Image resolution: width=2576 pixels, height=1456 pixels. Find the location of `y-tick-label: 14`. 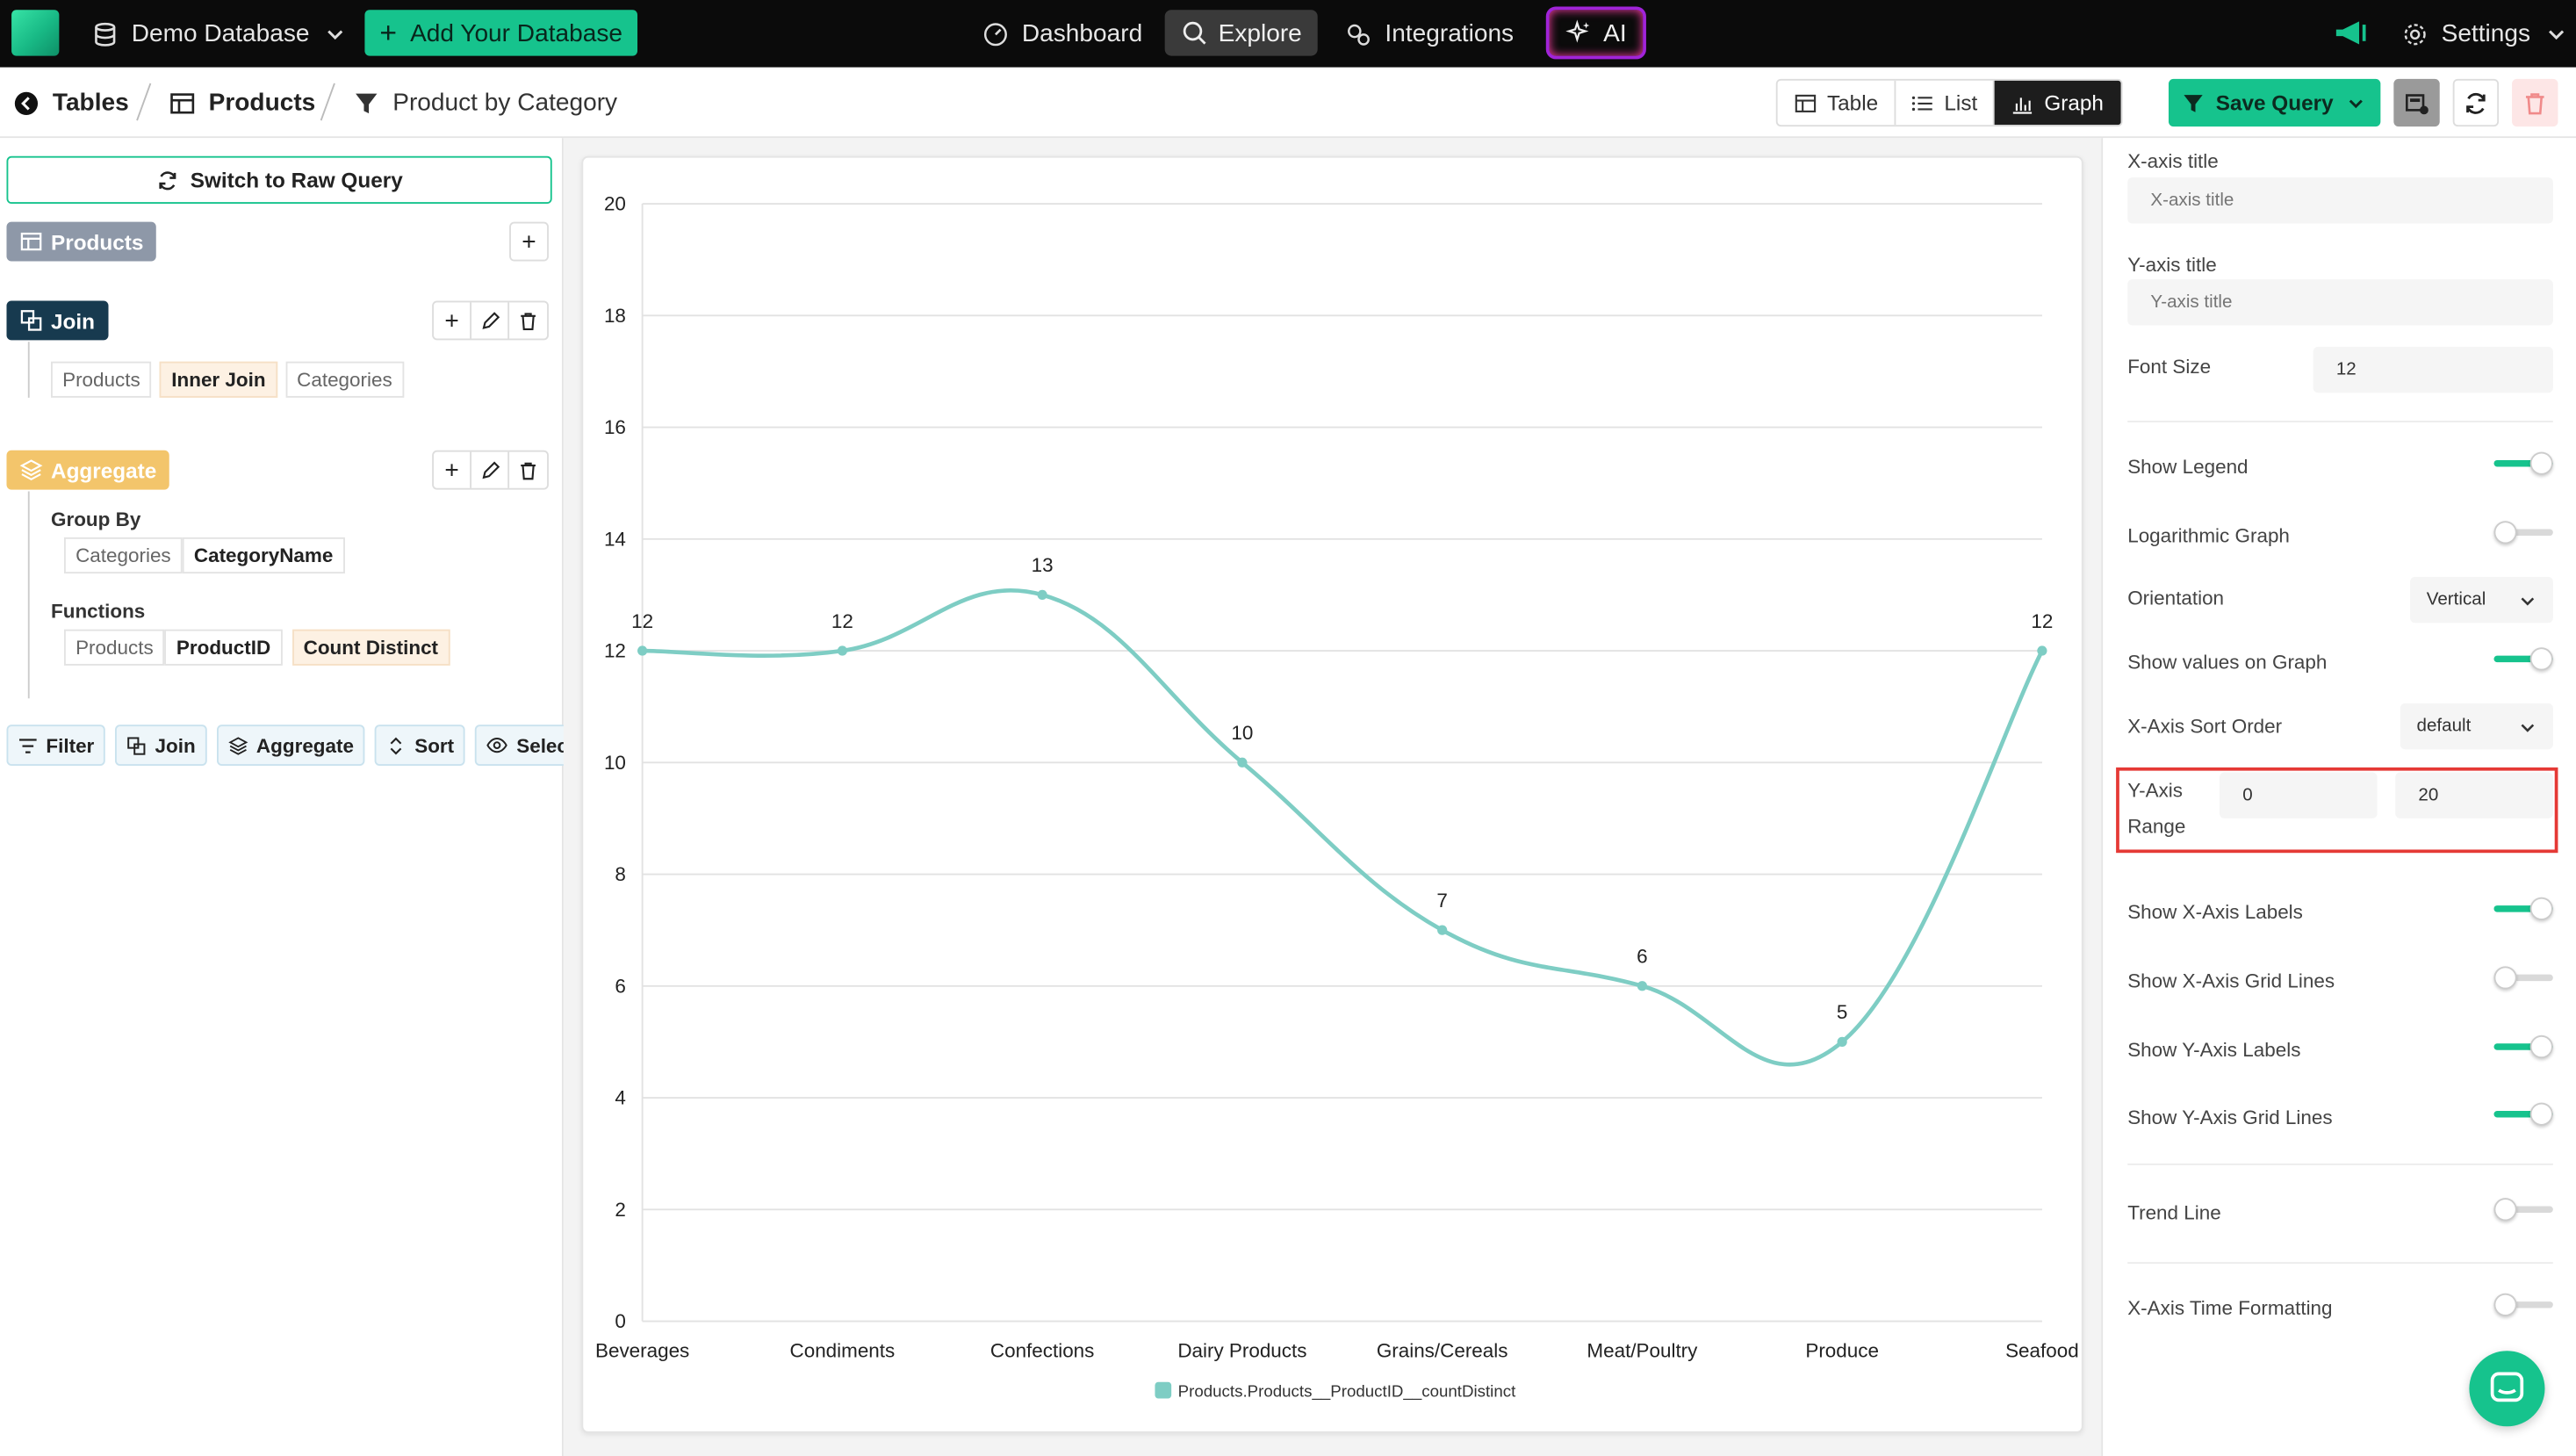

y-tick-label: 14 is located at coordinates (615, 539).